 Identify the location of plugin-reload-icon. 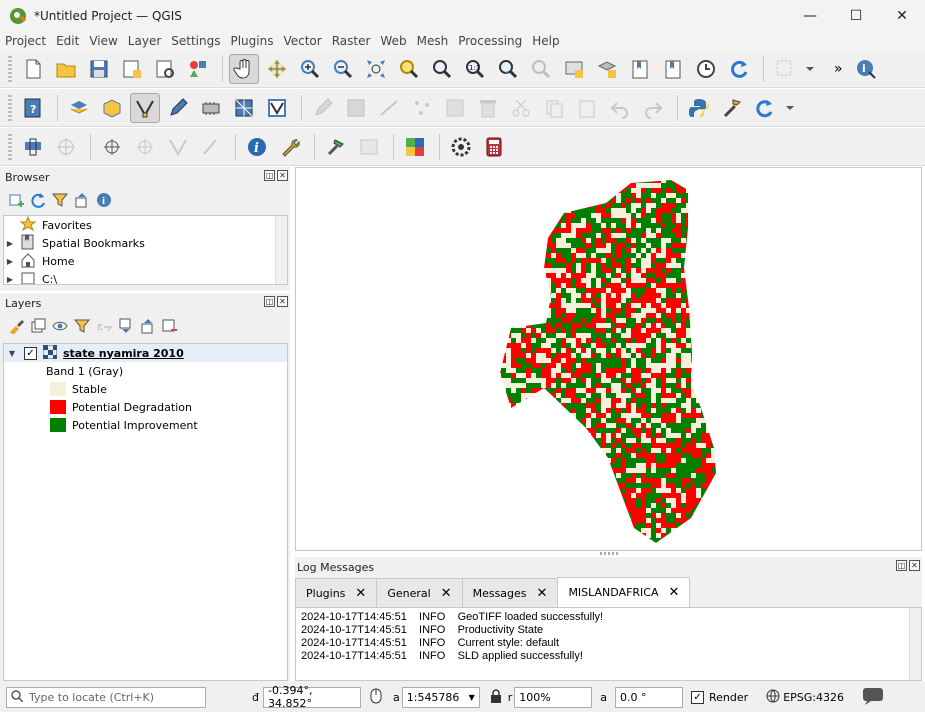
(765, 108).